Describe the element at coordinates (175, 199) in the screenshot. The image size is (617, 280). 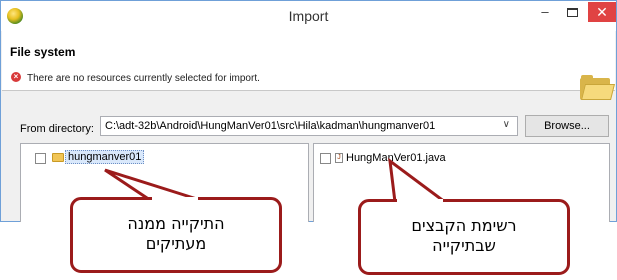
I see `left-pointer-mask` at that location.